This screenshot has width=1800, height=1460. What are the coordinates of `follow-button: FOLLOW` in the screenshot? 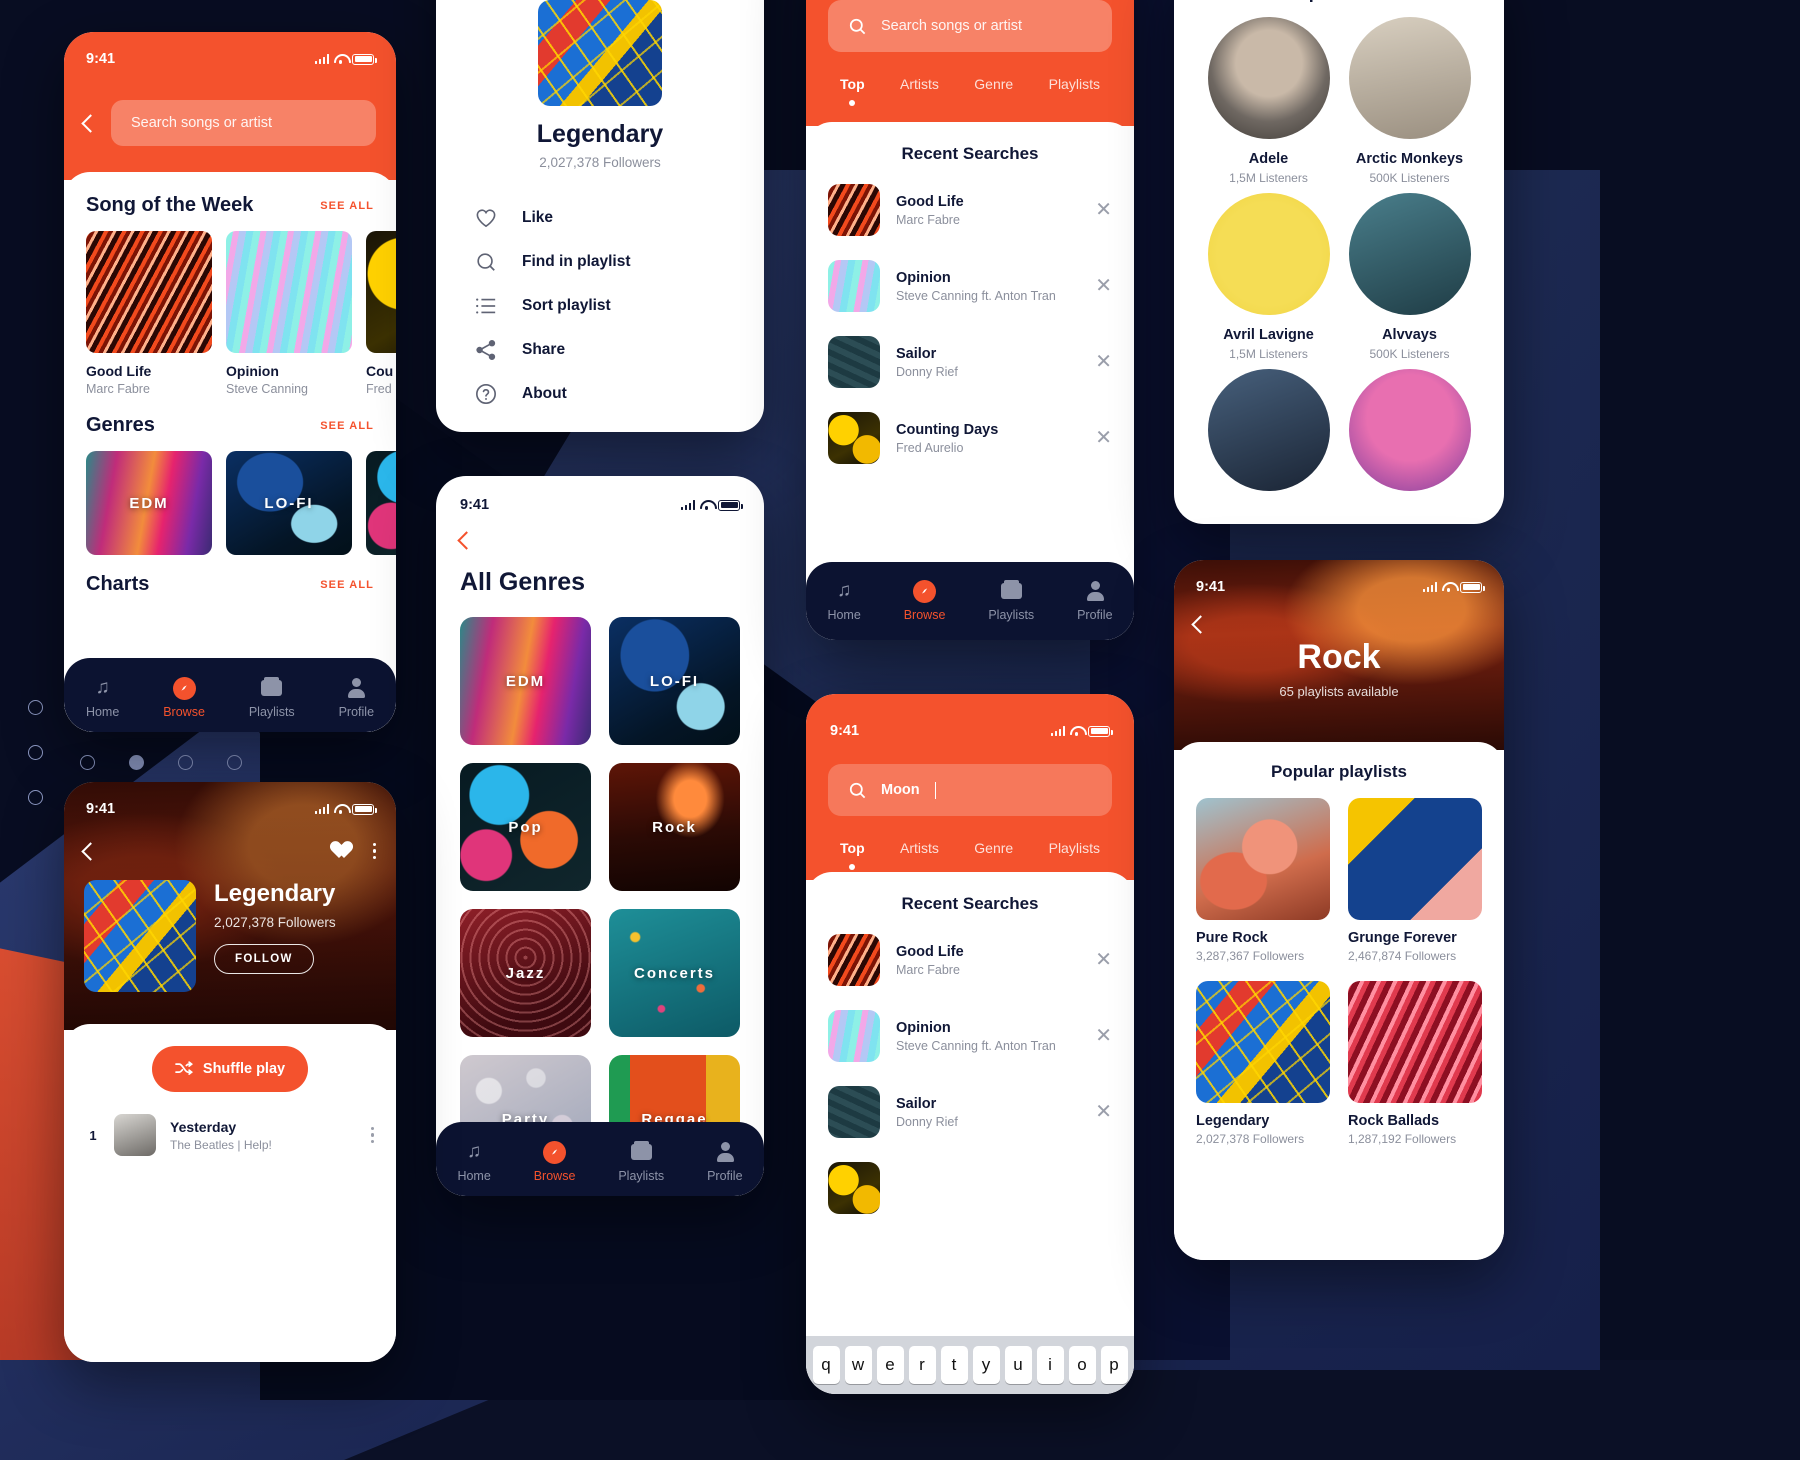 It's located at (264, 959).